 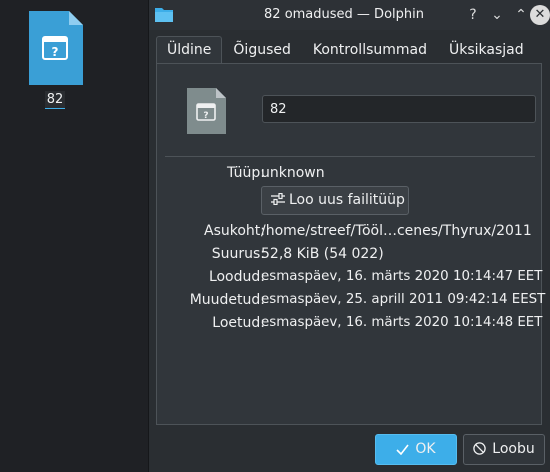 I want to click on help-button: ?, so click(x=473, y=15).